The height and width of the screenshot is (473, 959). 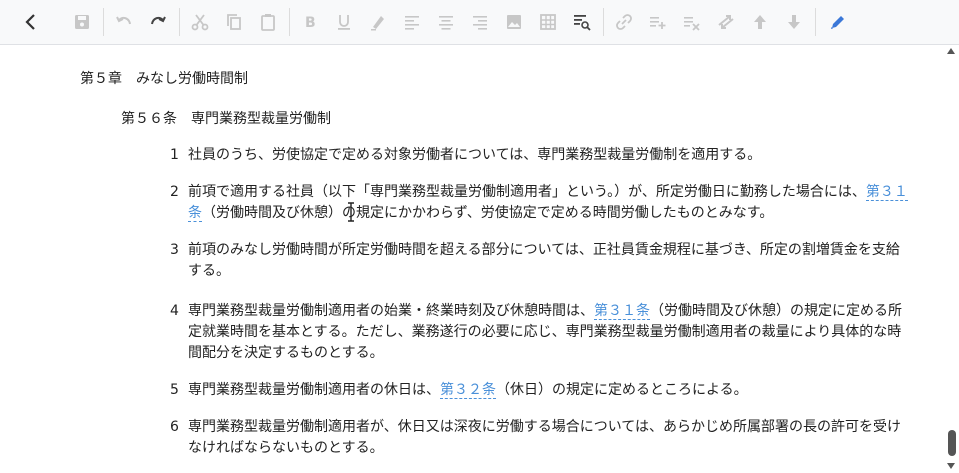 I want to click on back-icon, so click(x=31, y=22).